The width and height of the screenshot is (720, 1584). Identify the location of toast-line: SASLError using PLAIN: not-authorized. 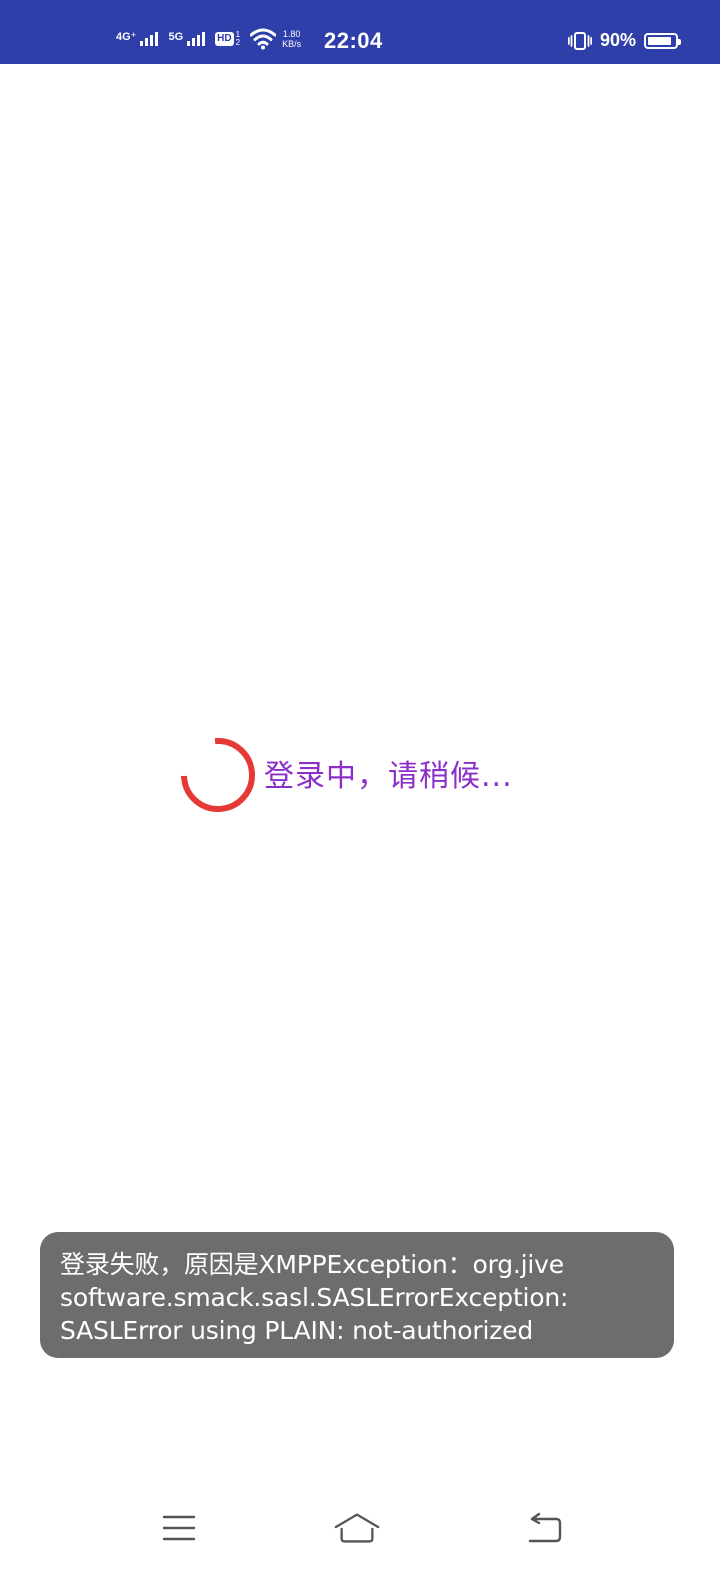
(296, 1330).